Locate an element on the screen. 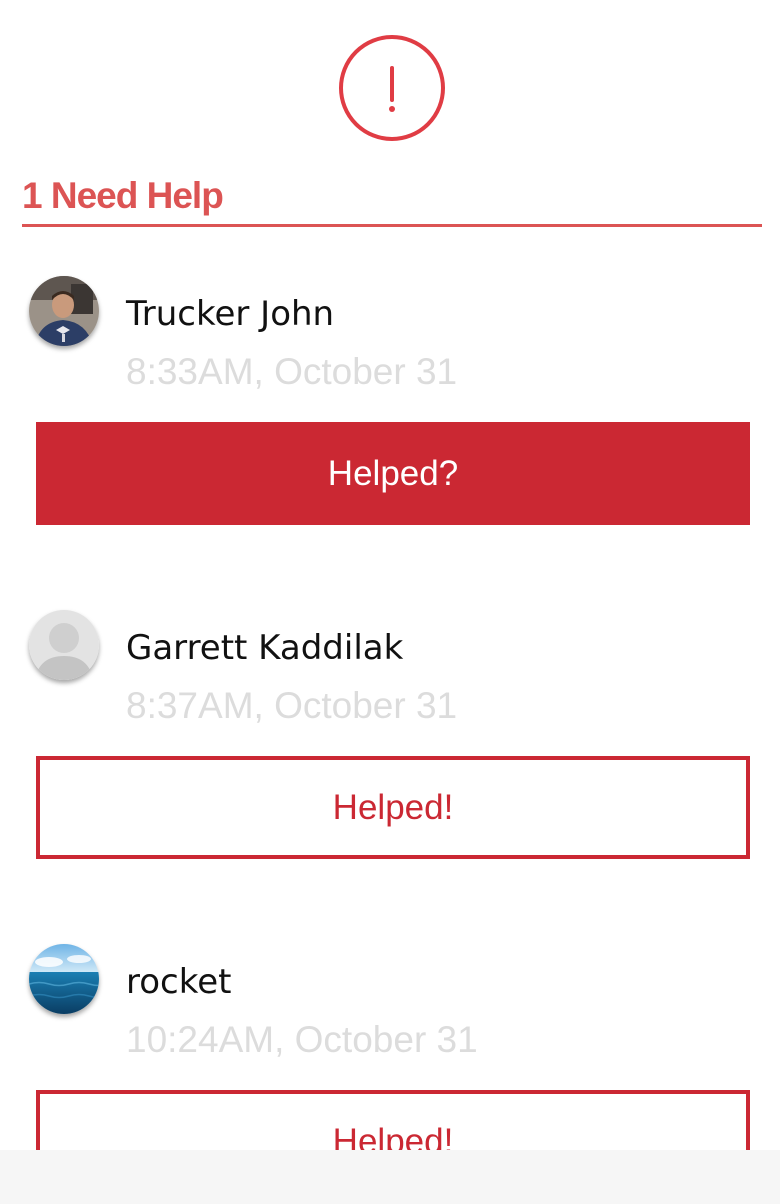 Image resolution: width=780 pixels, height=1204 pixels. helped-button: Helped? is located at coordinates (393, 473).